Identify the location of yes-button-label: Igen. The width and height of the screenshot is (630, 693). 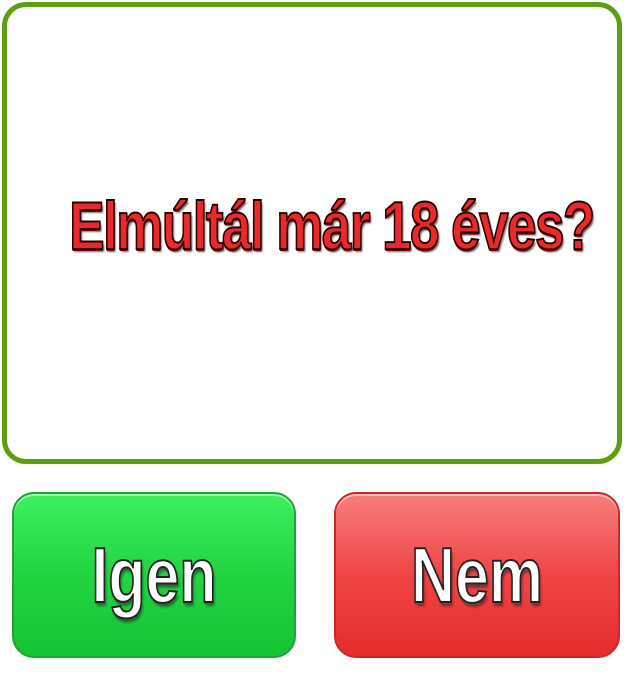
(154, 575).